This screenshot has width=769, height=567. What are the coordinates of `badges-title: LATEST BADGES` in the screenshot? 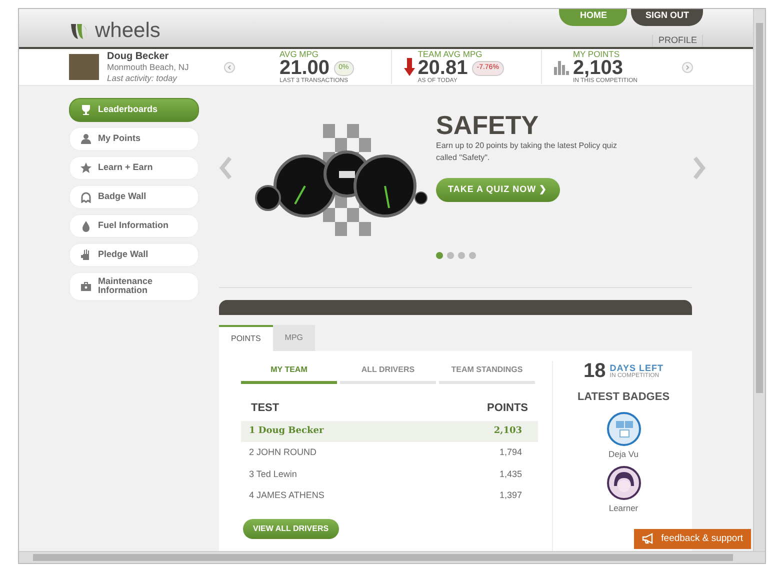 It's located at (623, 397).